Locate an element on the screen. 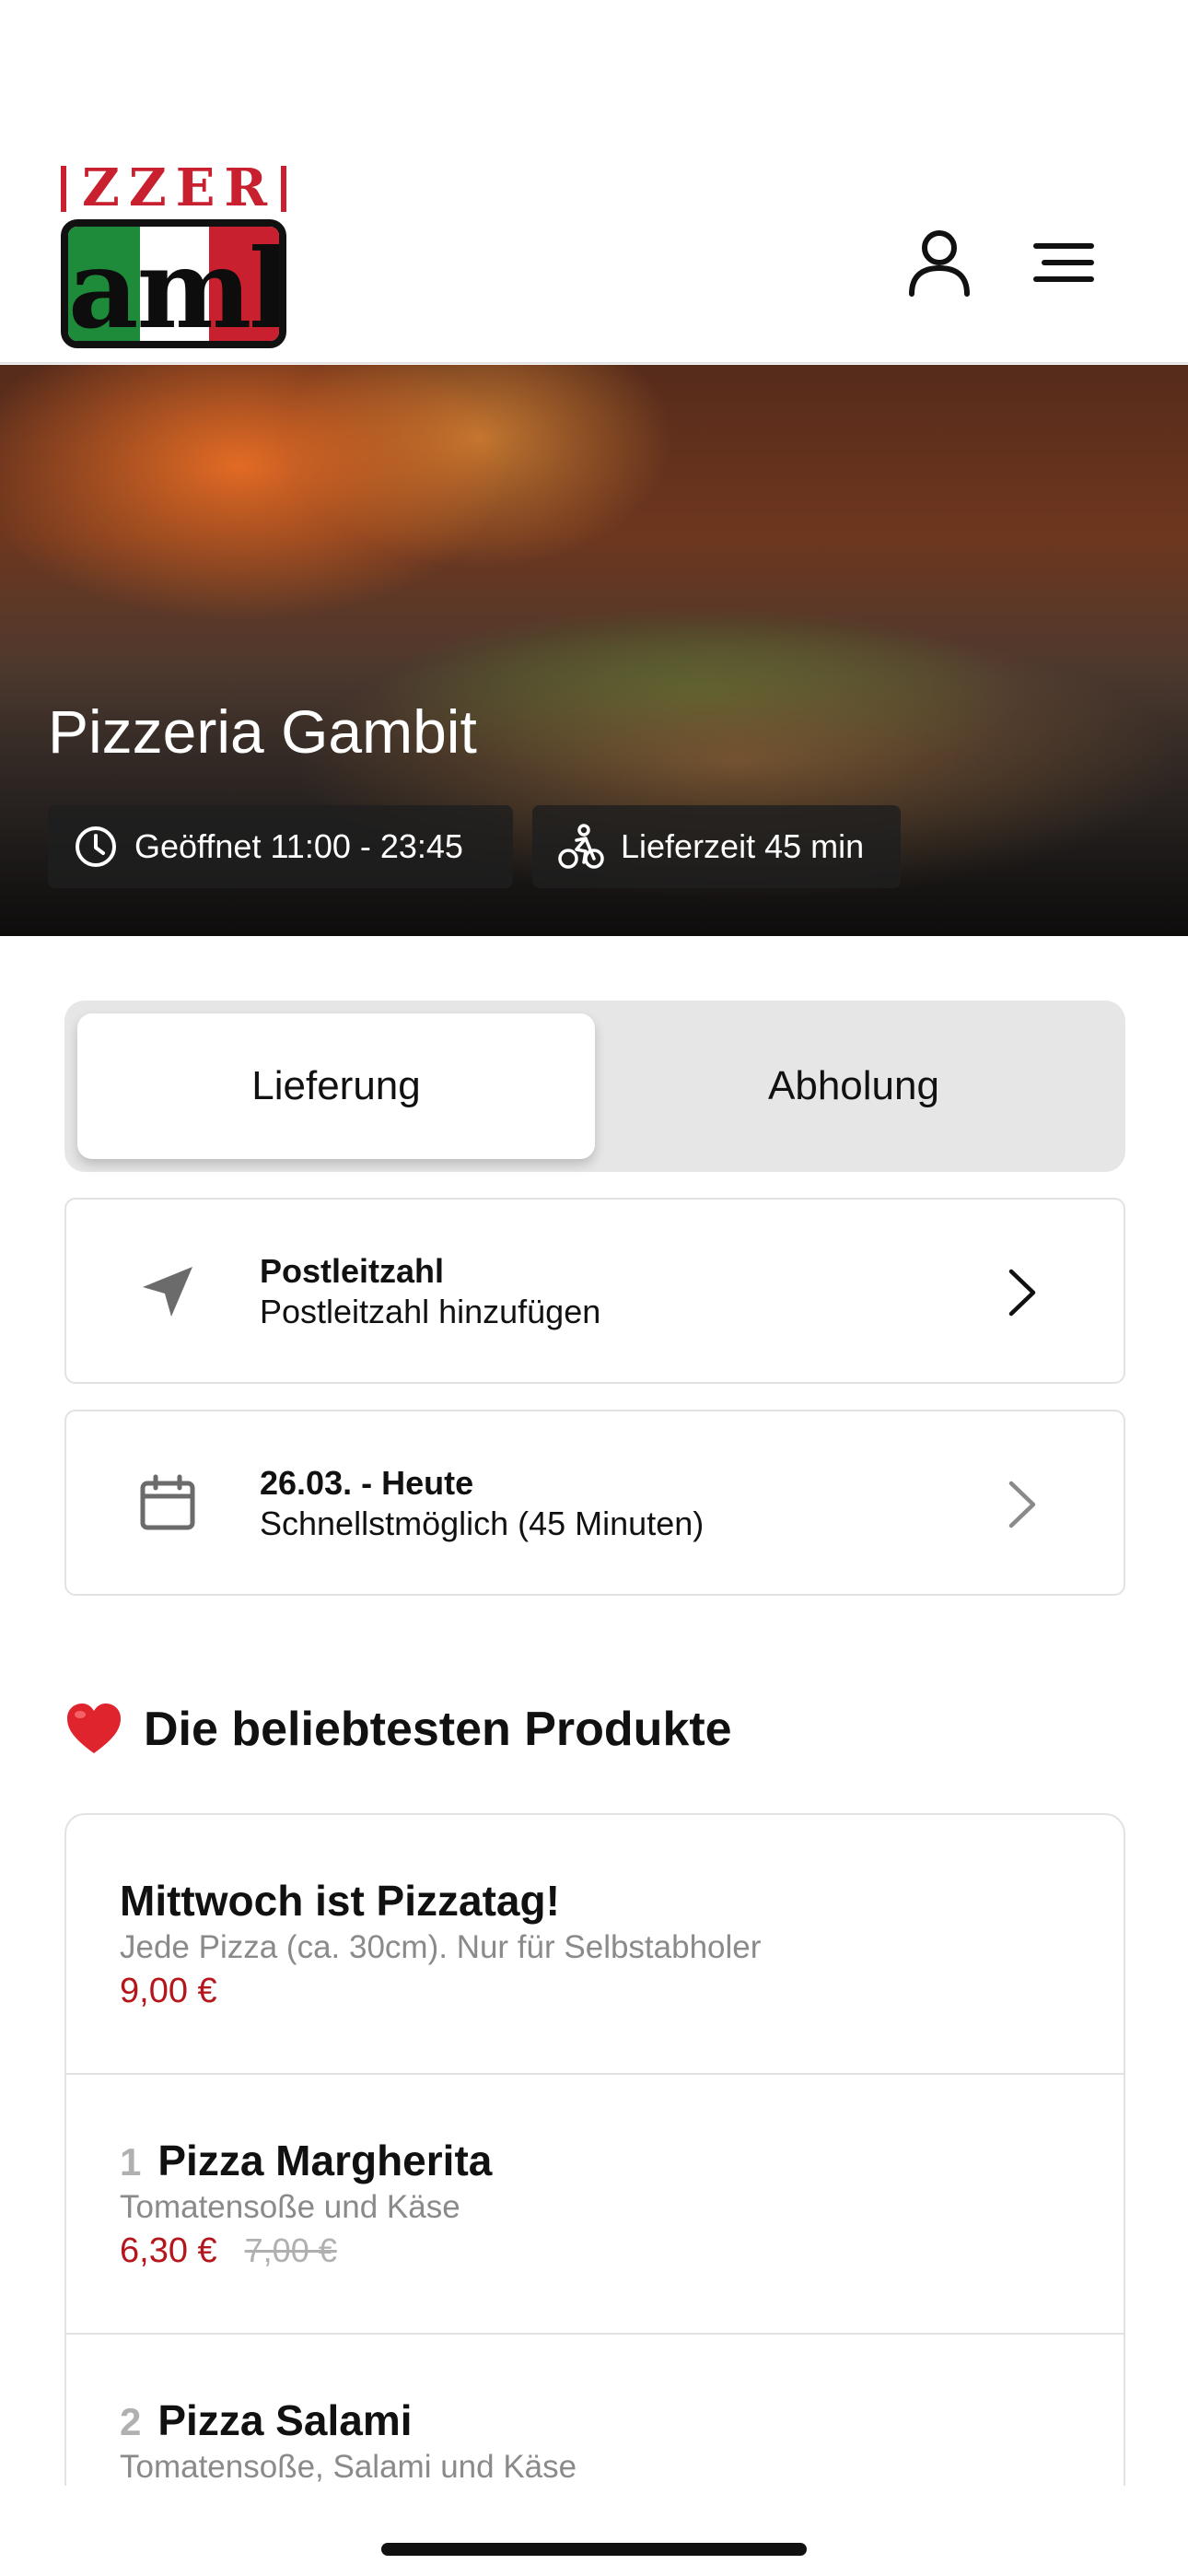 This screenshot has width=1188, height=2576. clock-icon is located at coordinates (96, 846).